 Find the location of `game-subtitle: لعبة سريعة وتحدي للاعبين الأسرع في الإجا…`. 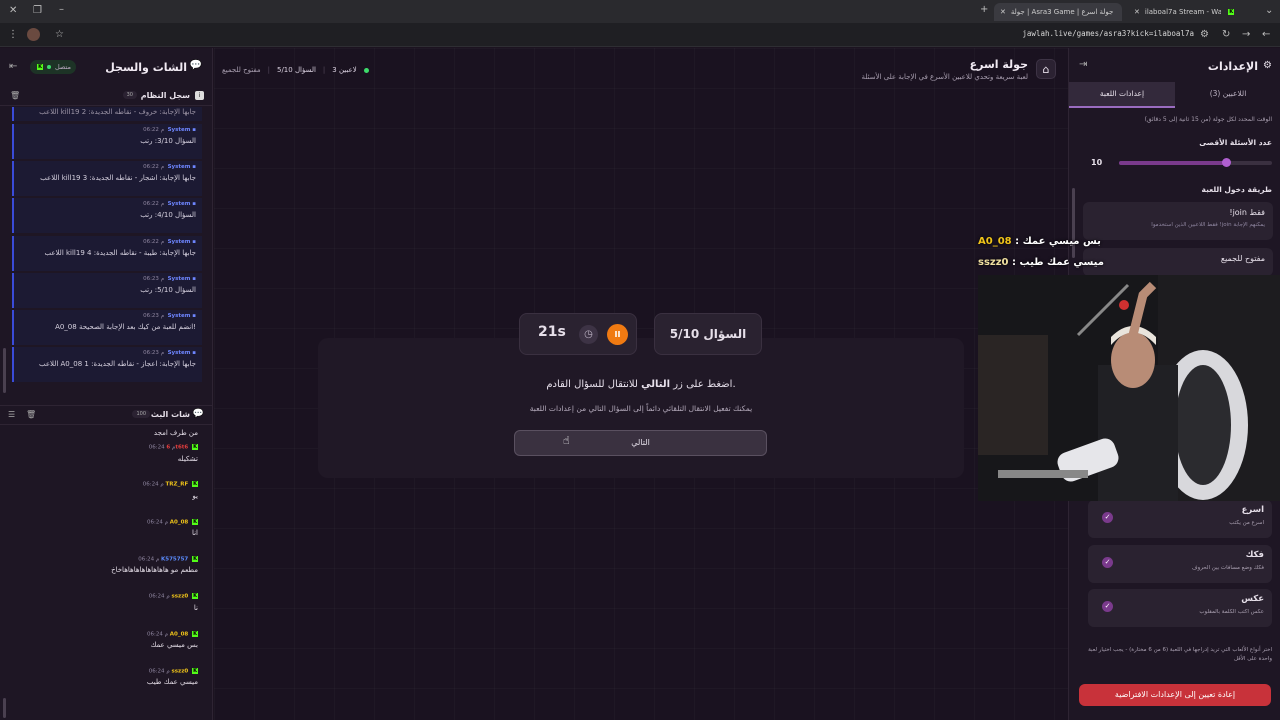

game-subtitle: لعبة سريعة وتحدي للاعبين الأسرع في الإجا… is located at coordinates (944, 77).